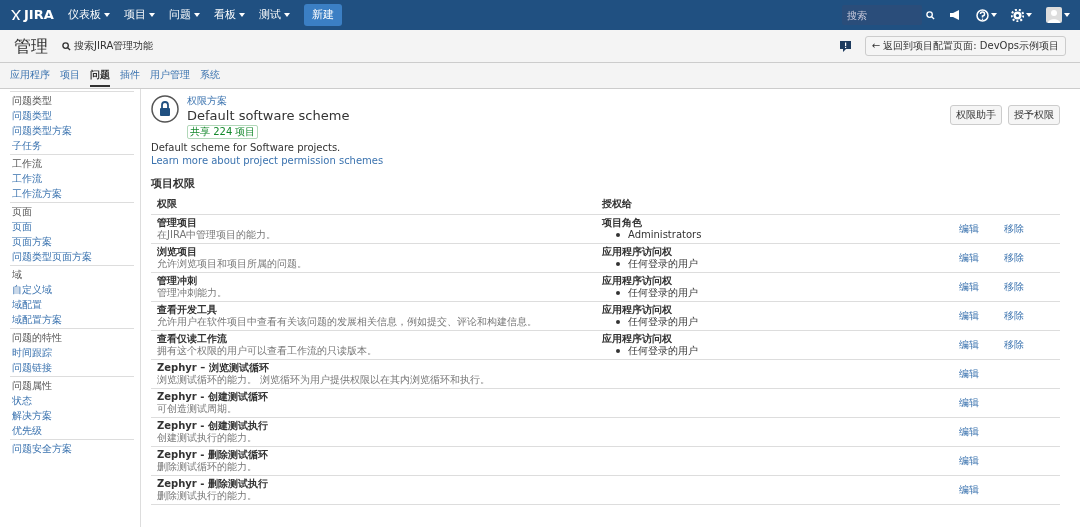 This screenshot has width=1080, height=527. Describe the element at coordinates (165, 109) in the screenshot. I see `lock-icon` at that location.